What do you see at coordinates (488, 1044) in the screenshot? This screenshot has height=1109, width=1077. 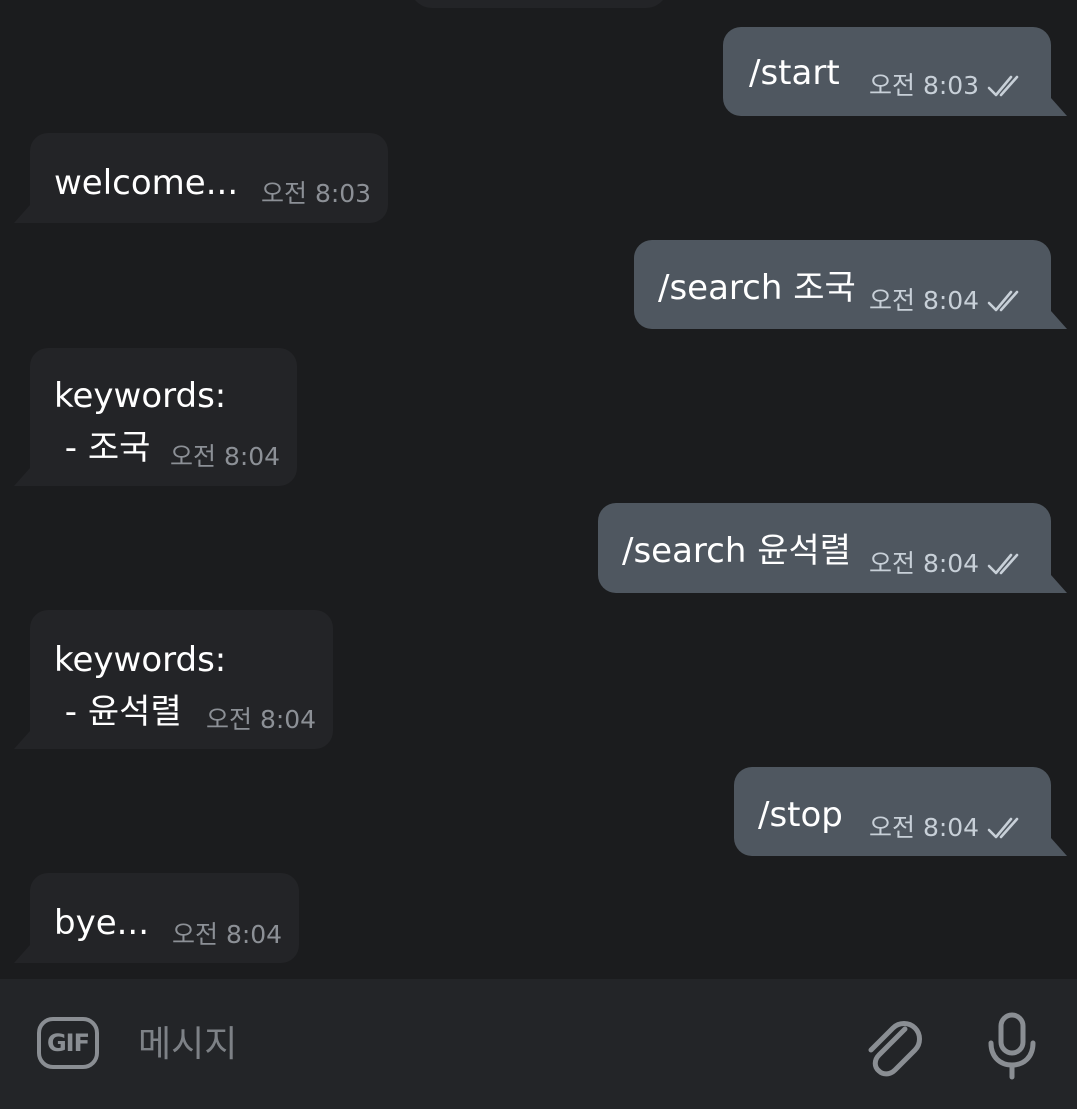 I see `message-input` at bounding box center [488, 1044].